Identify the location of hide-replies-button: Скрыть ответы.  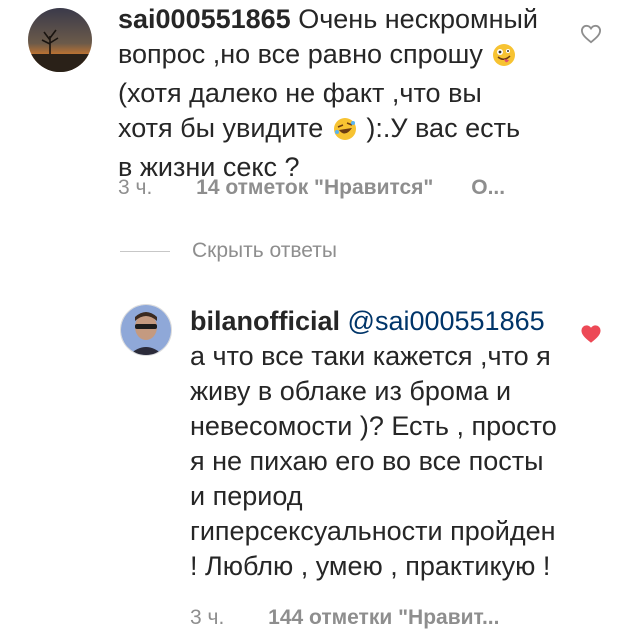
(228, 250).